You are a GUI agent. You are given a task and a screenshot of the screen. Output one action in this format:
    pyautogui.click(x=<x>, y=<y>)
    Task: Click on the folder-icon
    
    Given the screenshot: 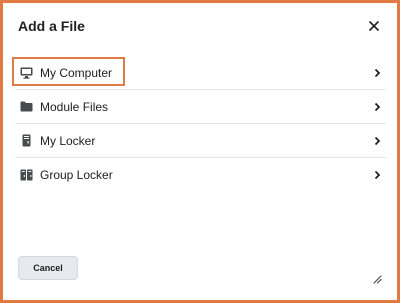 What is the action you would take?
    pyautogui.click(x=26, y=107)
    